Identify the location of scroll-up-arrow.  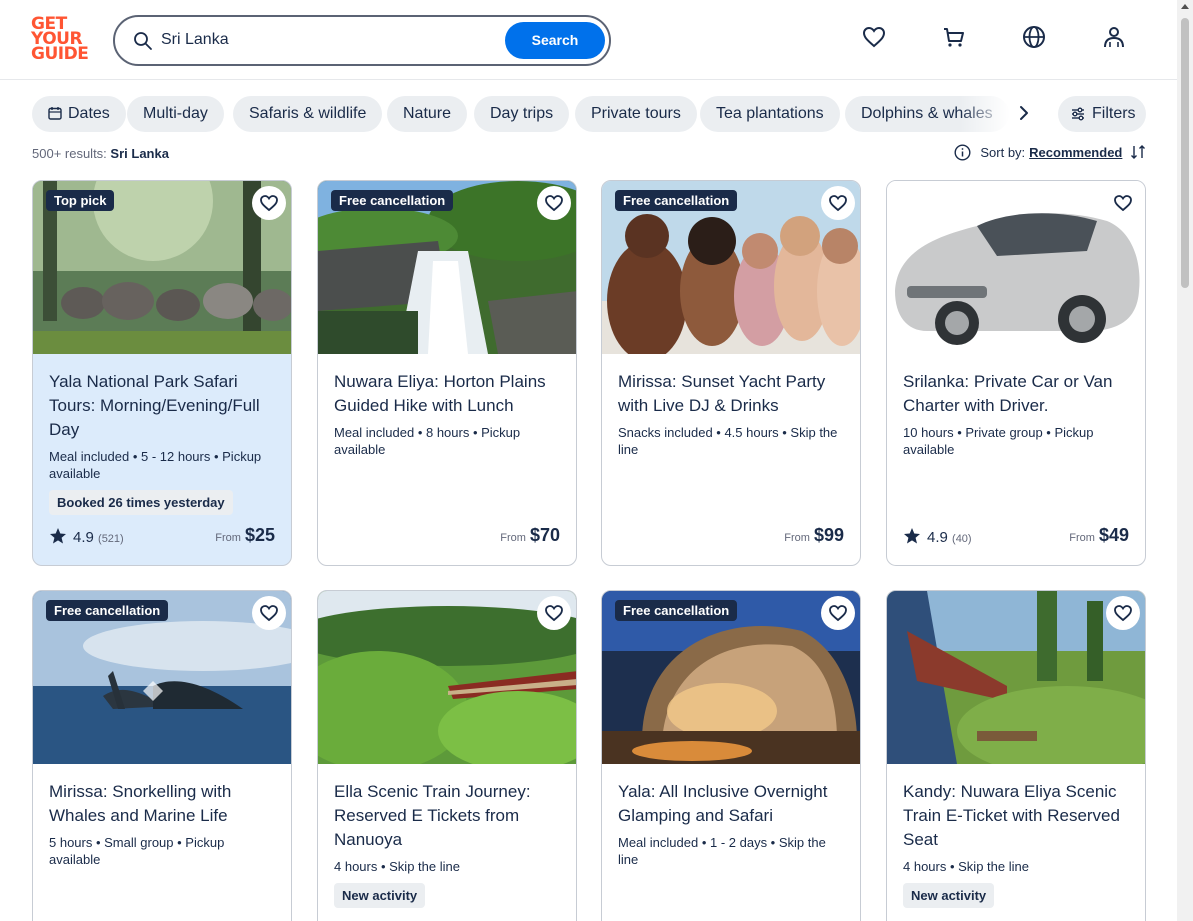
(1185, 6).